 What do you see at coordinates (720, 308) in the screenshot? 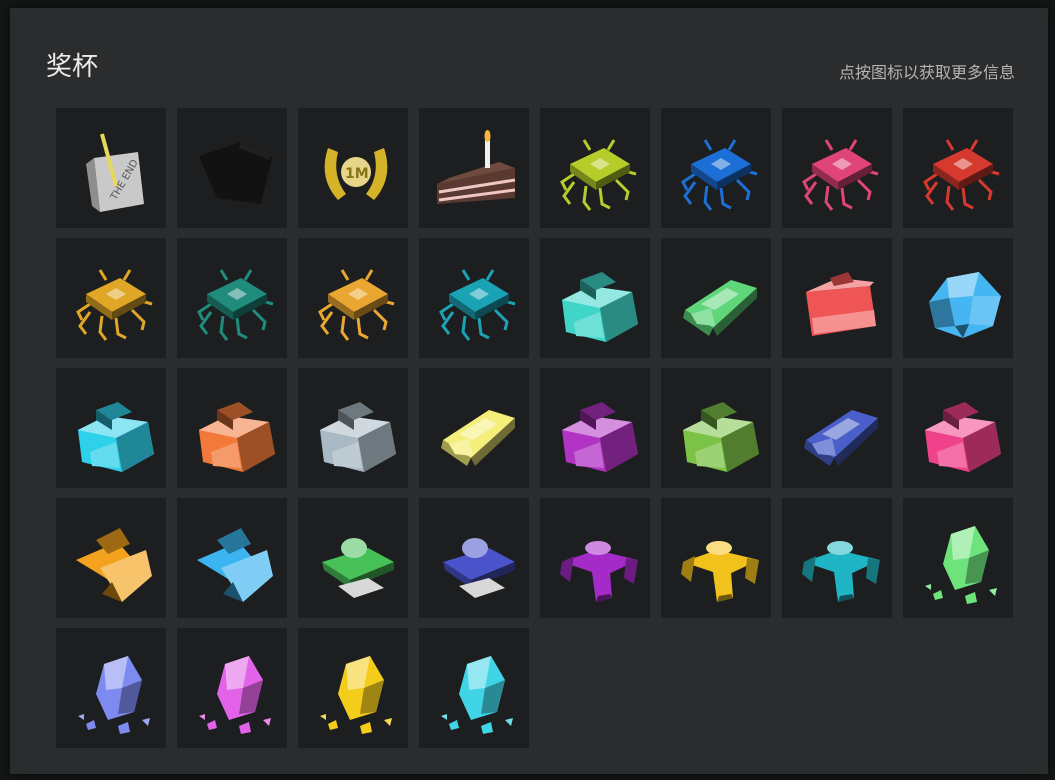
I see `tank-green-icon` at bounding box center [720, 308].